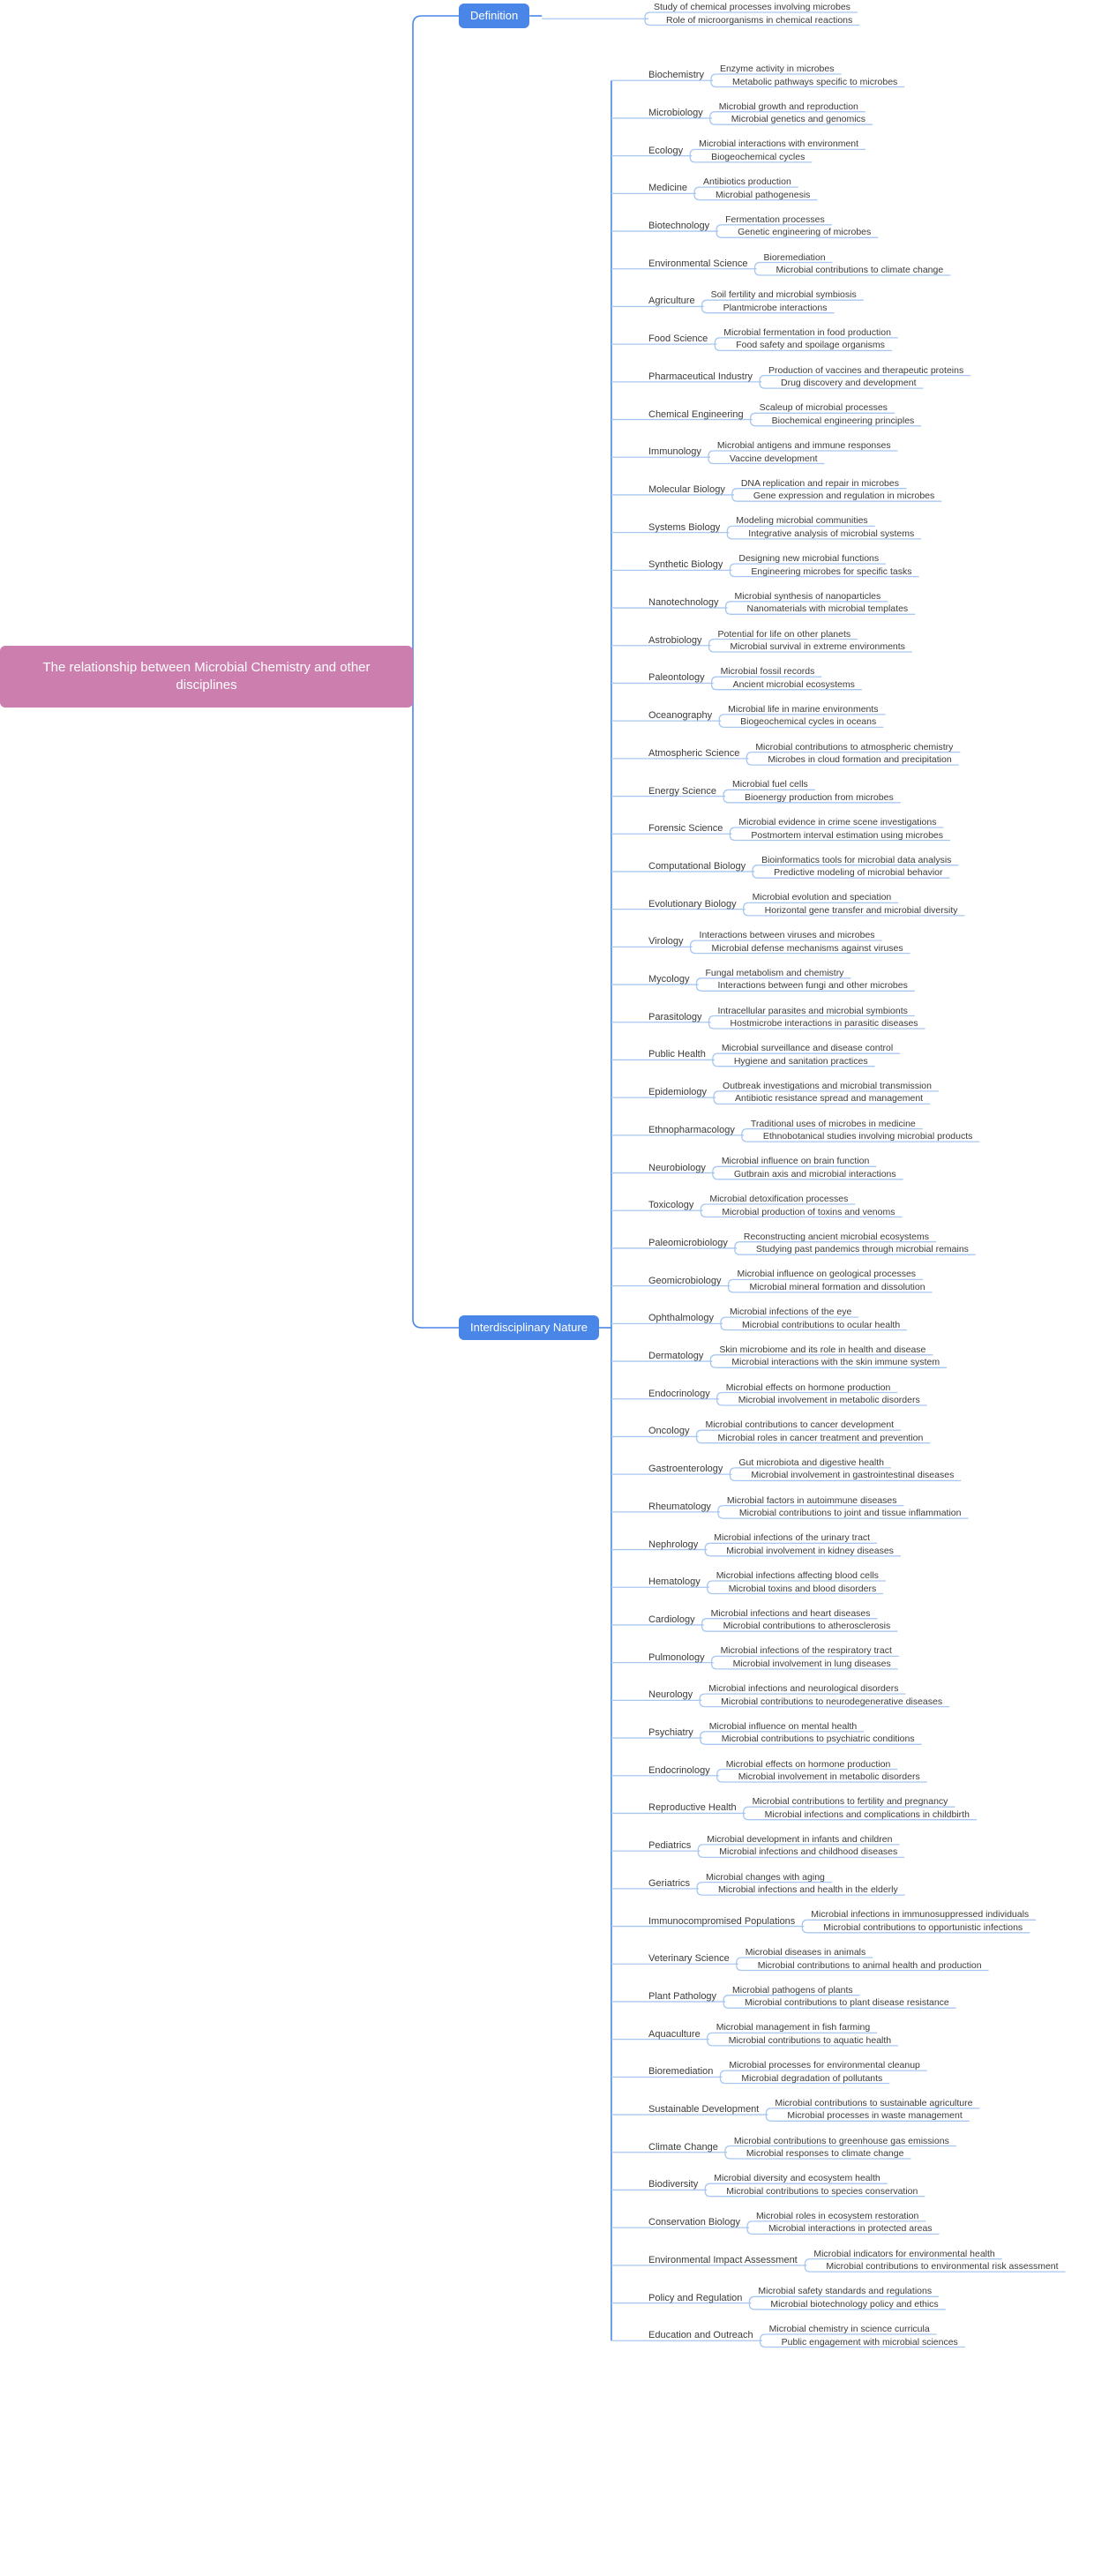 The width and height of the screenshot is (1094, 2576). I want to click on leaf-node: Microbial contributions to ocular health, so click(821, 1326).